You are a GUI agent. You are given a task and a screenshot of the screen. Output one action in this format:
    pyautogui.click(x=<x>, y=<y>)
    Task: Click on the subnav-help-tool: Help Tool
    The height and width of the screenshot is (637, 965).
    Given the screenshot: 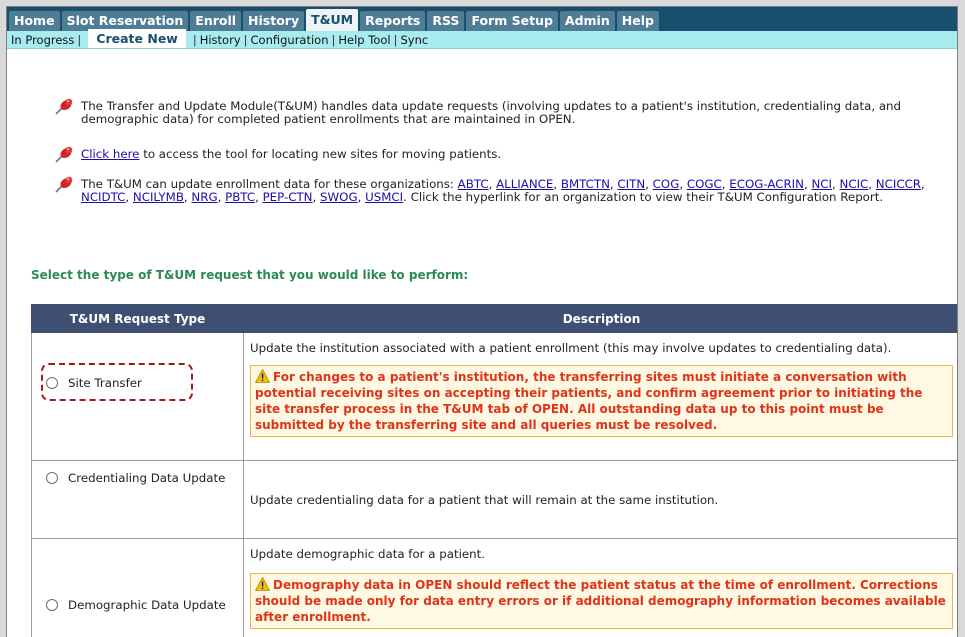 What is the action you would take?
    pyautogui.click(x=364, y=40)
    